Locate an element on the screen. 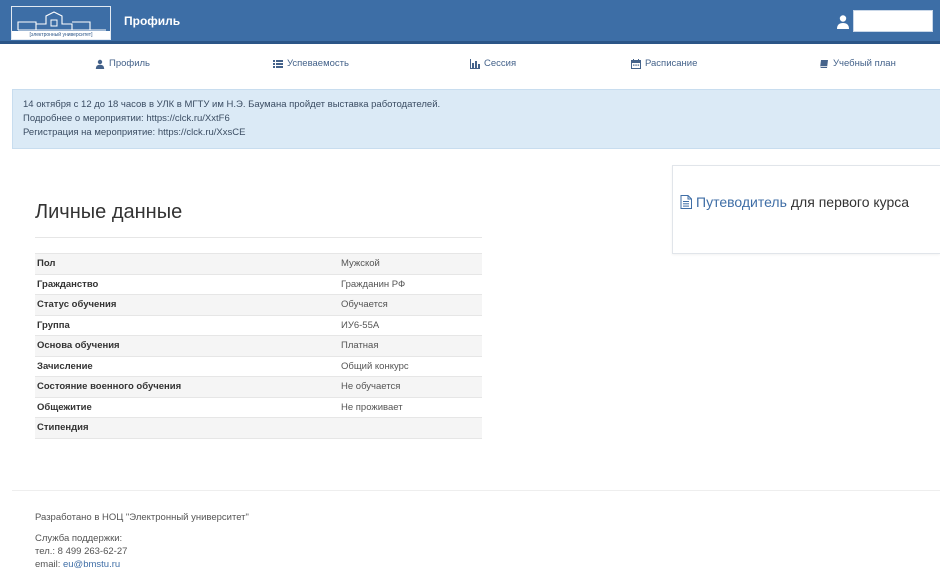 This screenshot has height=578, width=940. logo-building-icon is located at coordinates (61, 21).